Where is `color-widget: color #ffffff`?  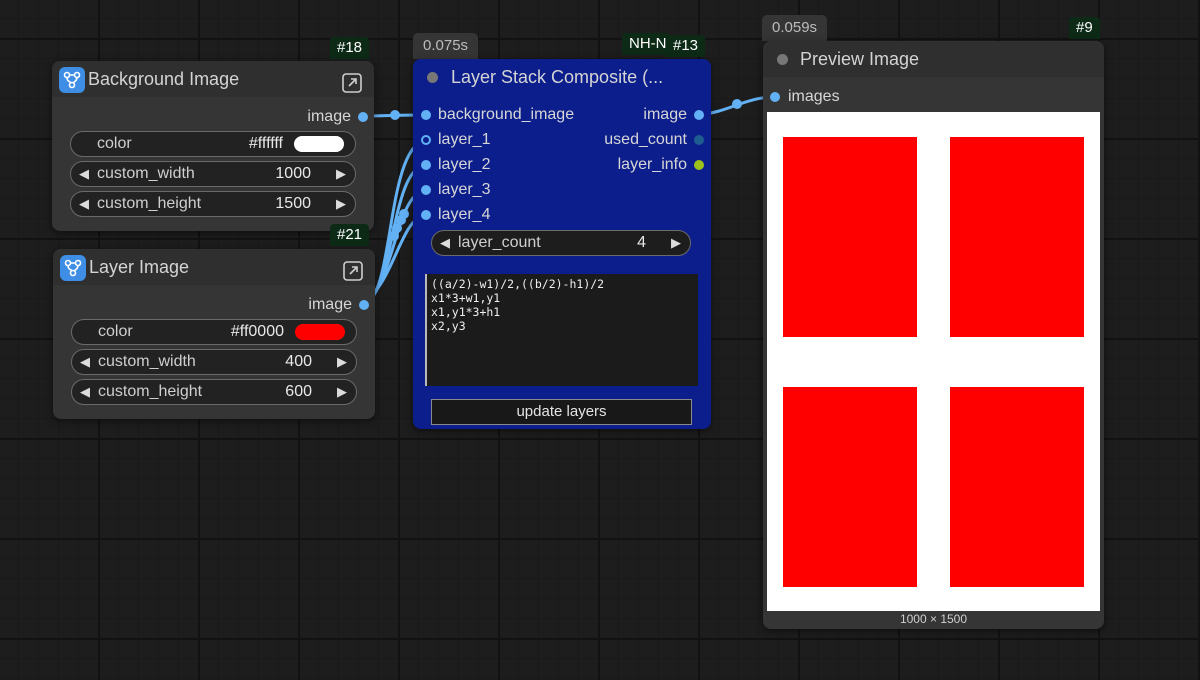 color-widget: color #ffffff is located at coordinates (213, 144).